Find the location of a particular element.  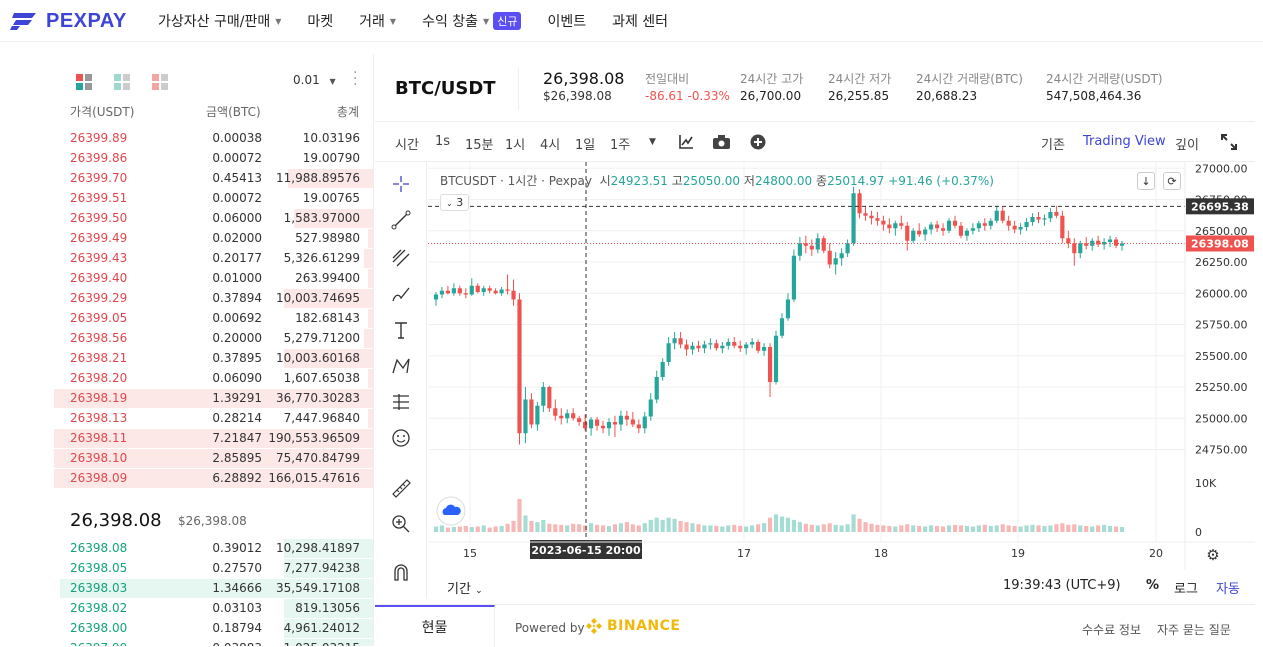

more-options-icon: · · · is located at coordinates (355, 79).